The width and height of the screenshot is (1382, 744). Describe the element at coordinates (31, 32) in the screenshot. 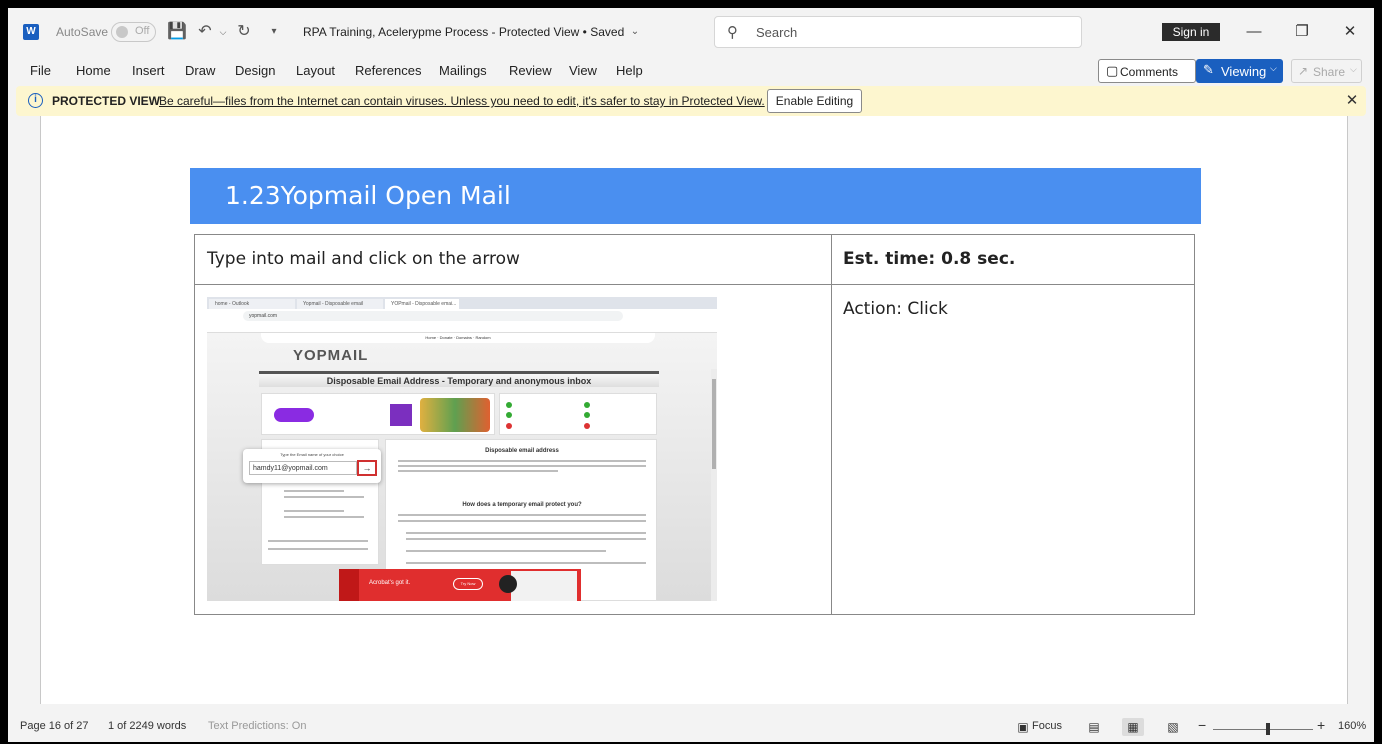

I see `word-logo-icon: W` at that location.